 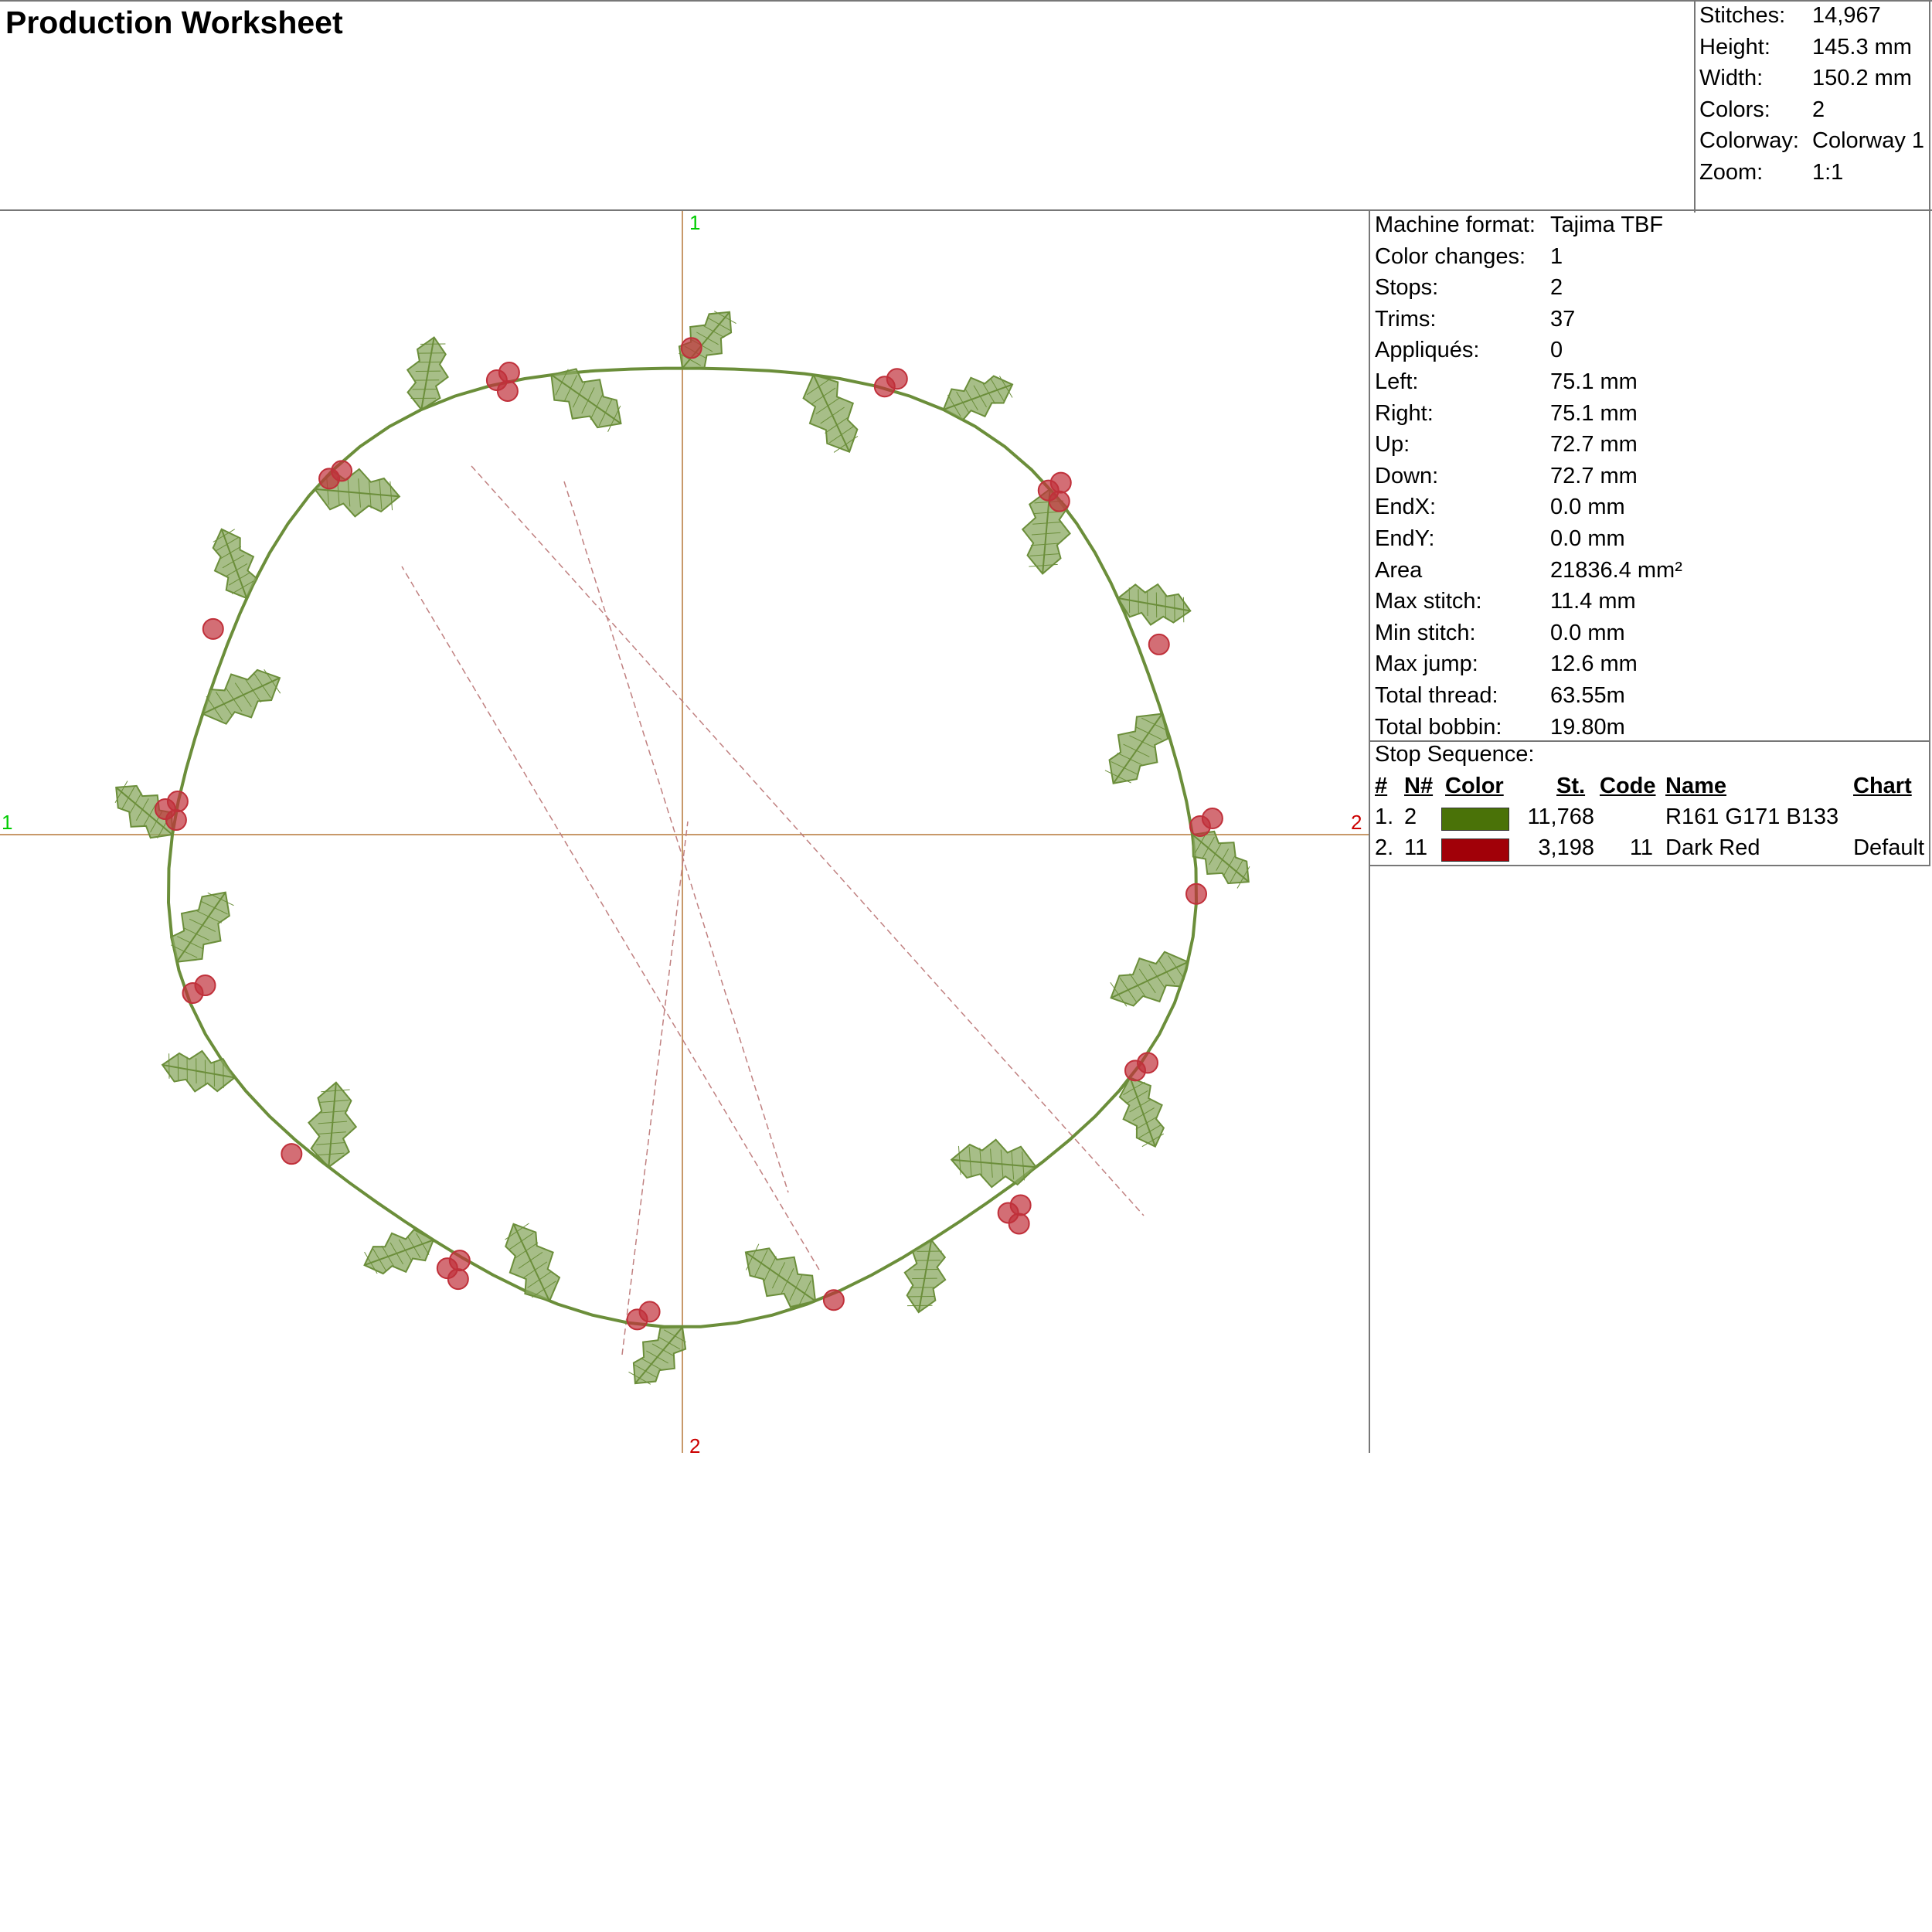 I want to click on stop-chart: Default, so click(x=1888, y=848).